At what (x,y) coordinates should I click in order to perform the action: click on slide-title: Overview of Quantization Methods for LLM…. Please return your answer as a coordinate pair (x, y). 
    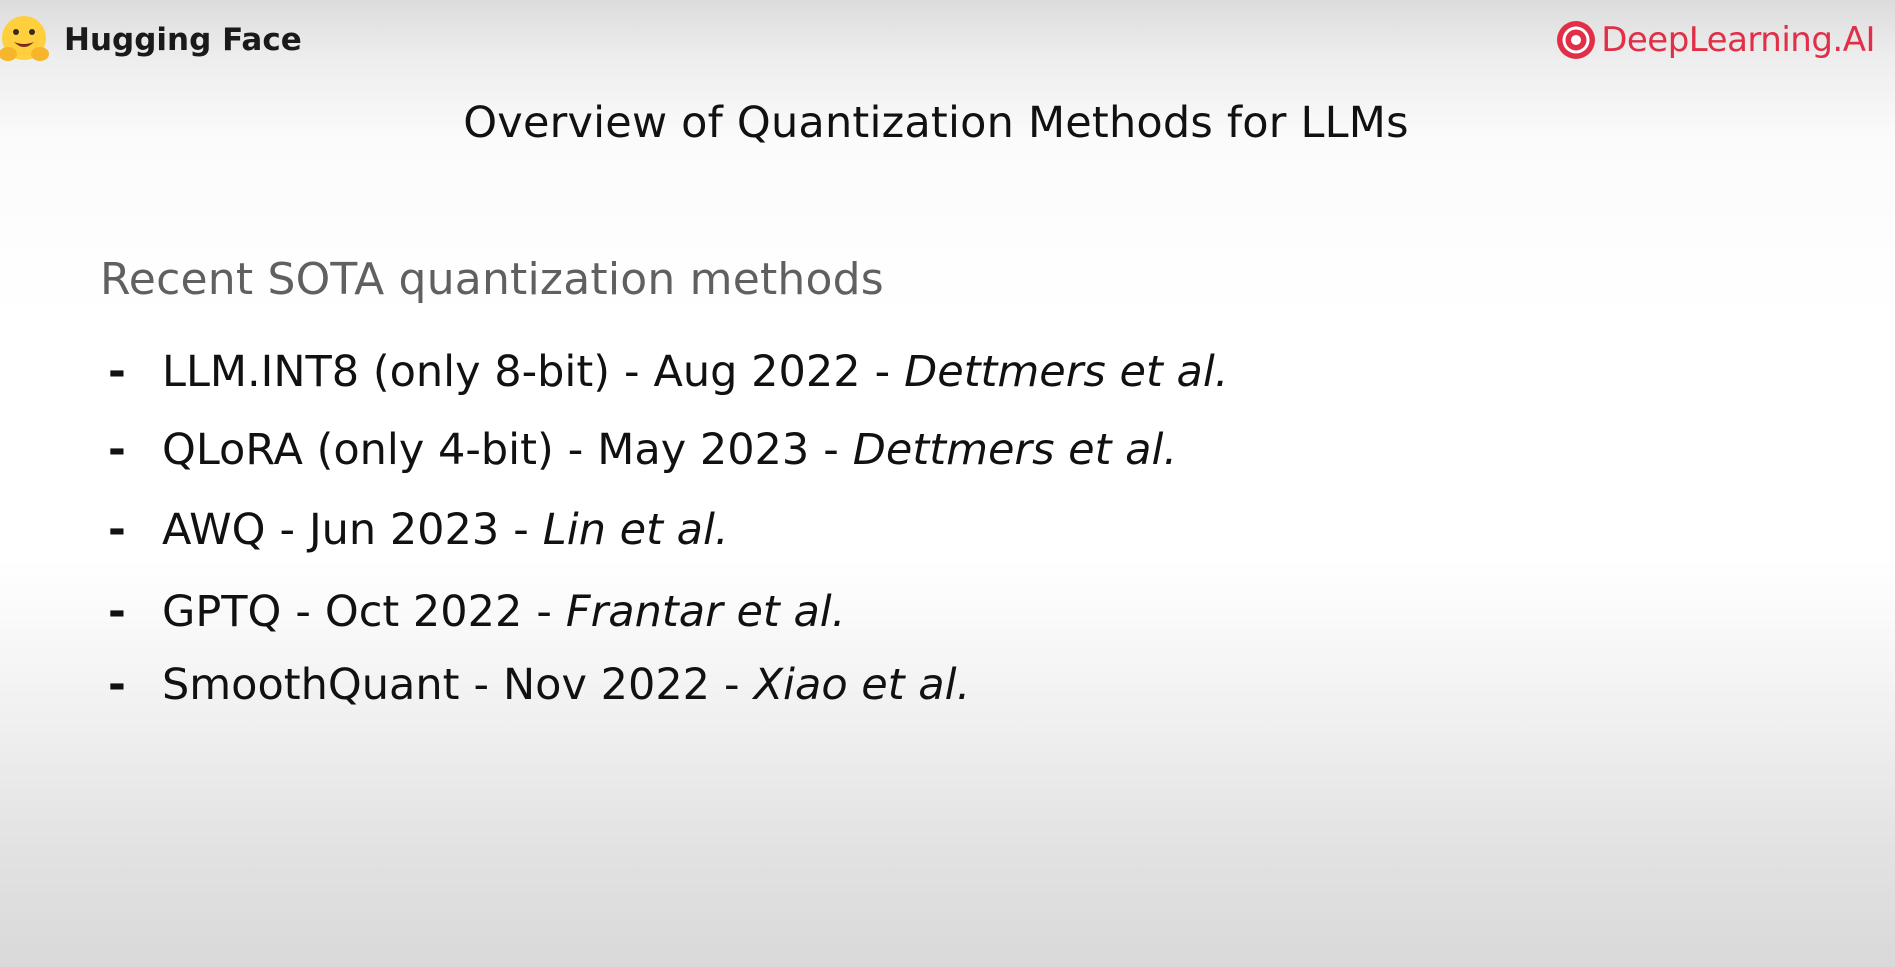
    Looking at the image, I should click on (936, 123).